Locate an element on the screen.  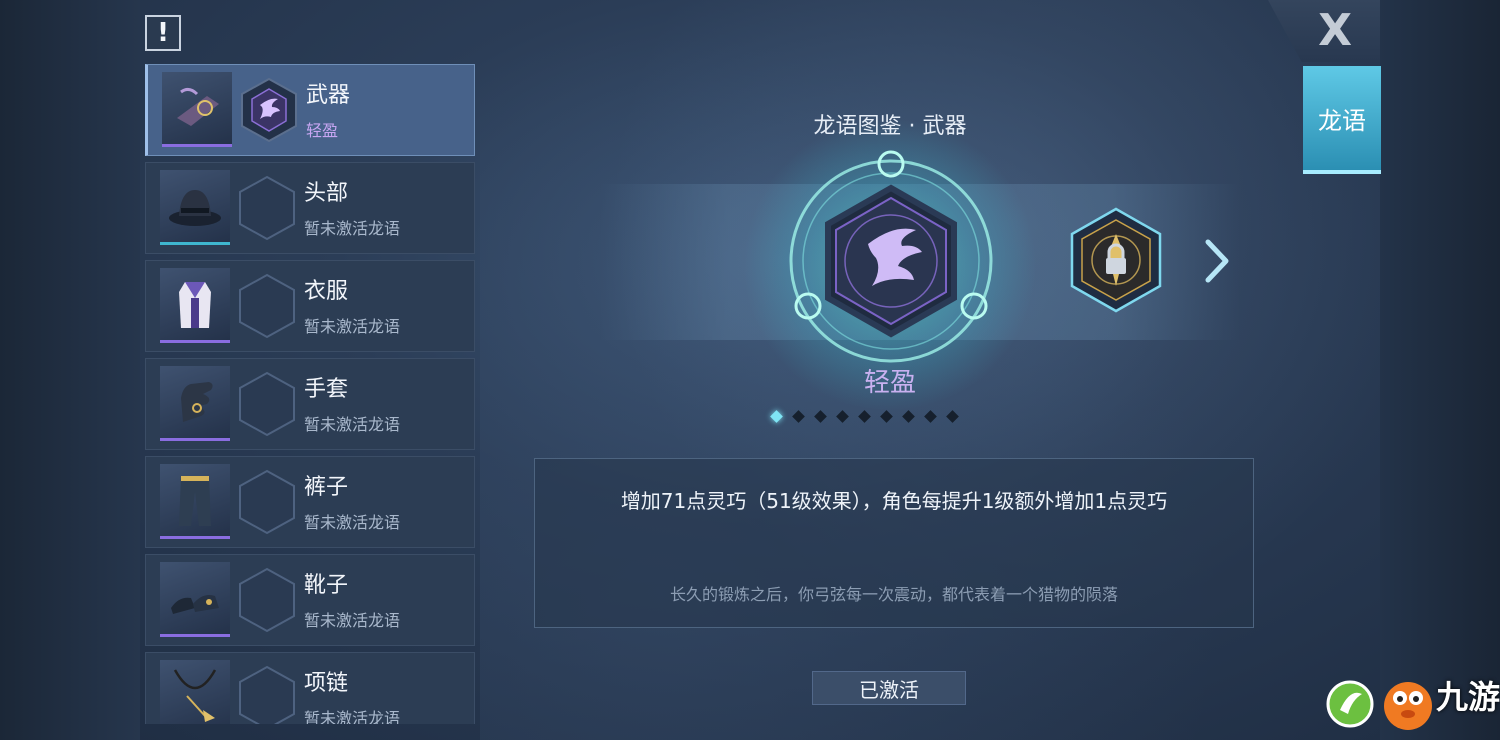
outfit-icon is located at coordinates (195, 304).